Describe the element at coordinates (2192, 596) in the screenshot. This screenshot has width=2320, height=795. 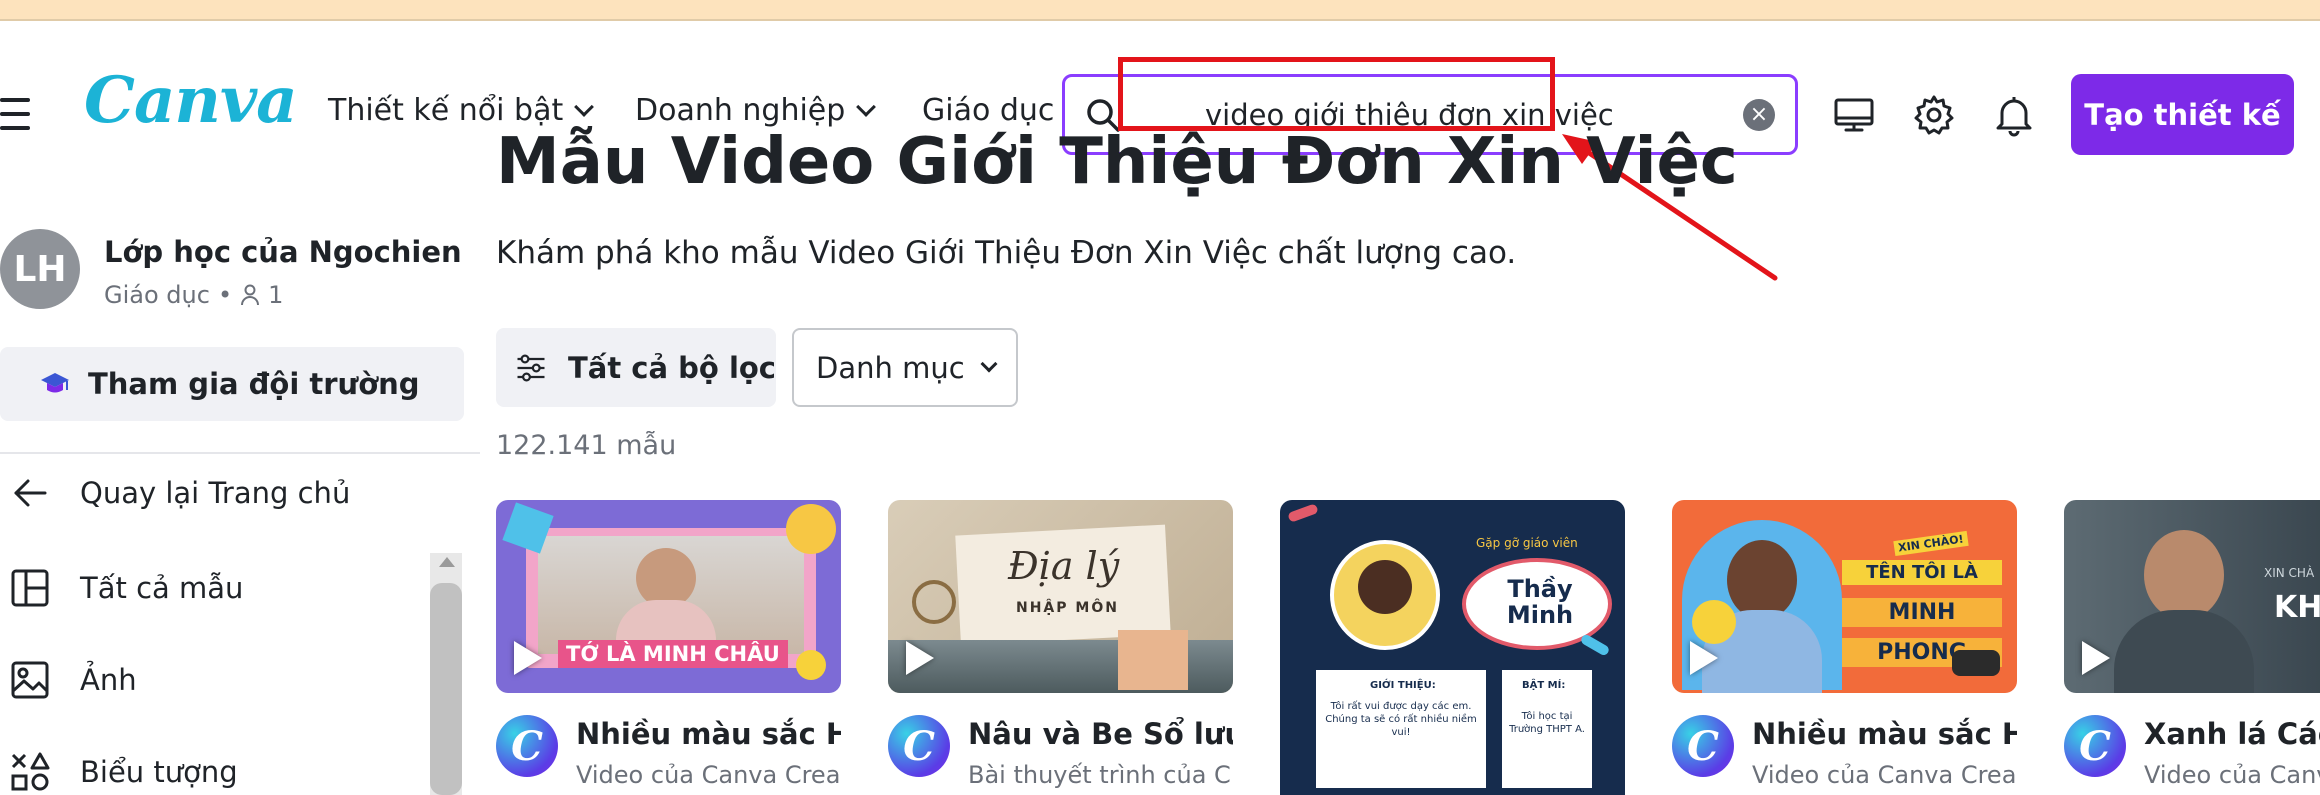
I see `template-thumbnail: XIN CHÀ KH` at that location.